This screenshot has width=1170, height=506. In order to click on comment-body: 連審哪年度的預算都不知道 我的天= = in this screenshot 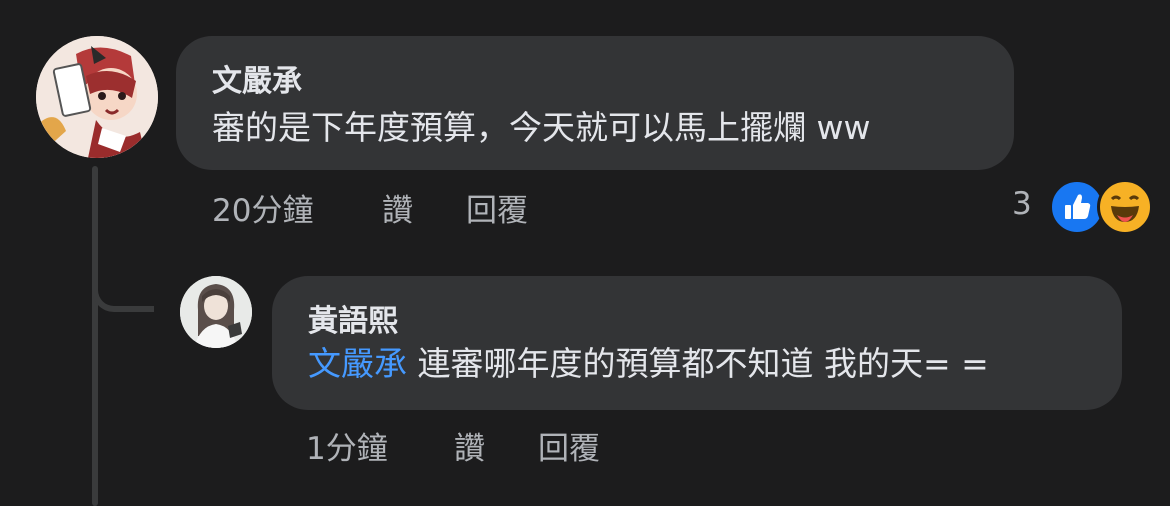, I will do `click(698, 363)`.